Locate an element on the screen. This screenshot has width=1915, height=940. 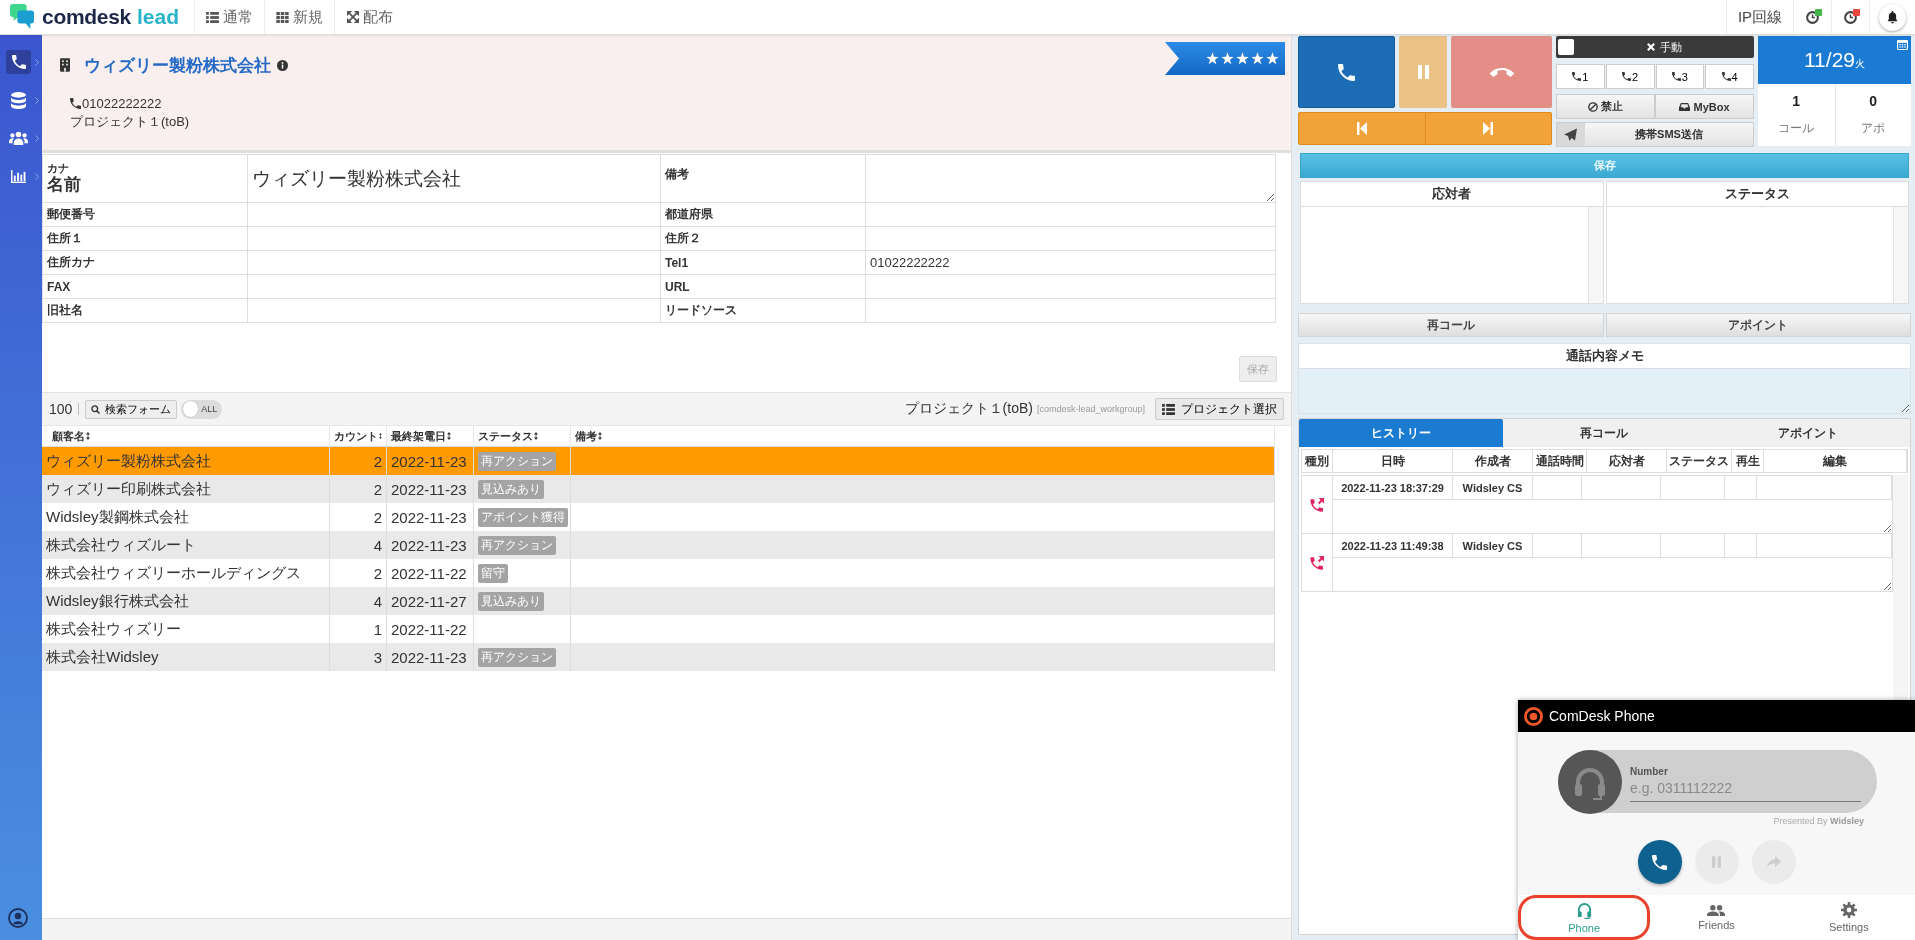
line-type-button: IP回線 is located at coordinates (1759, 17).